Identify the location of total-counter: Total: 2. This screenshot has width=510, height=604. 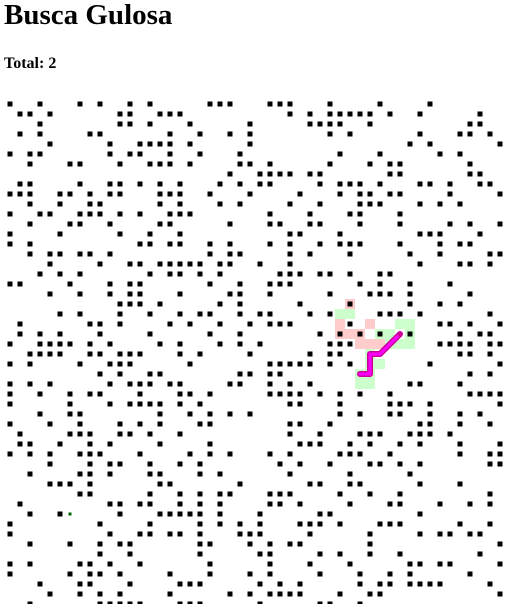
(30, 64).